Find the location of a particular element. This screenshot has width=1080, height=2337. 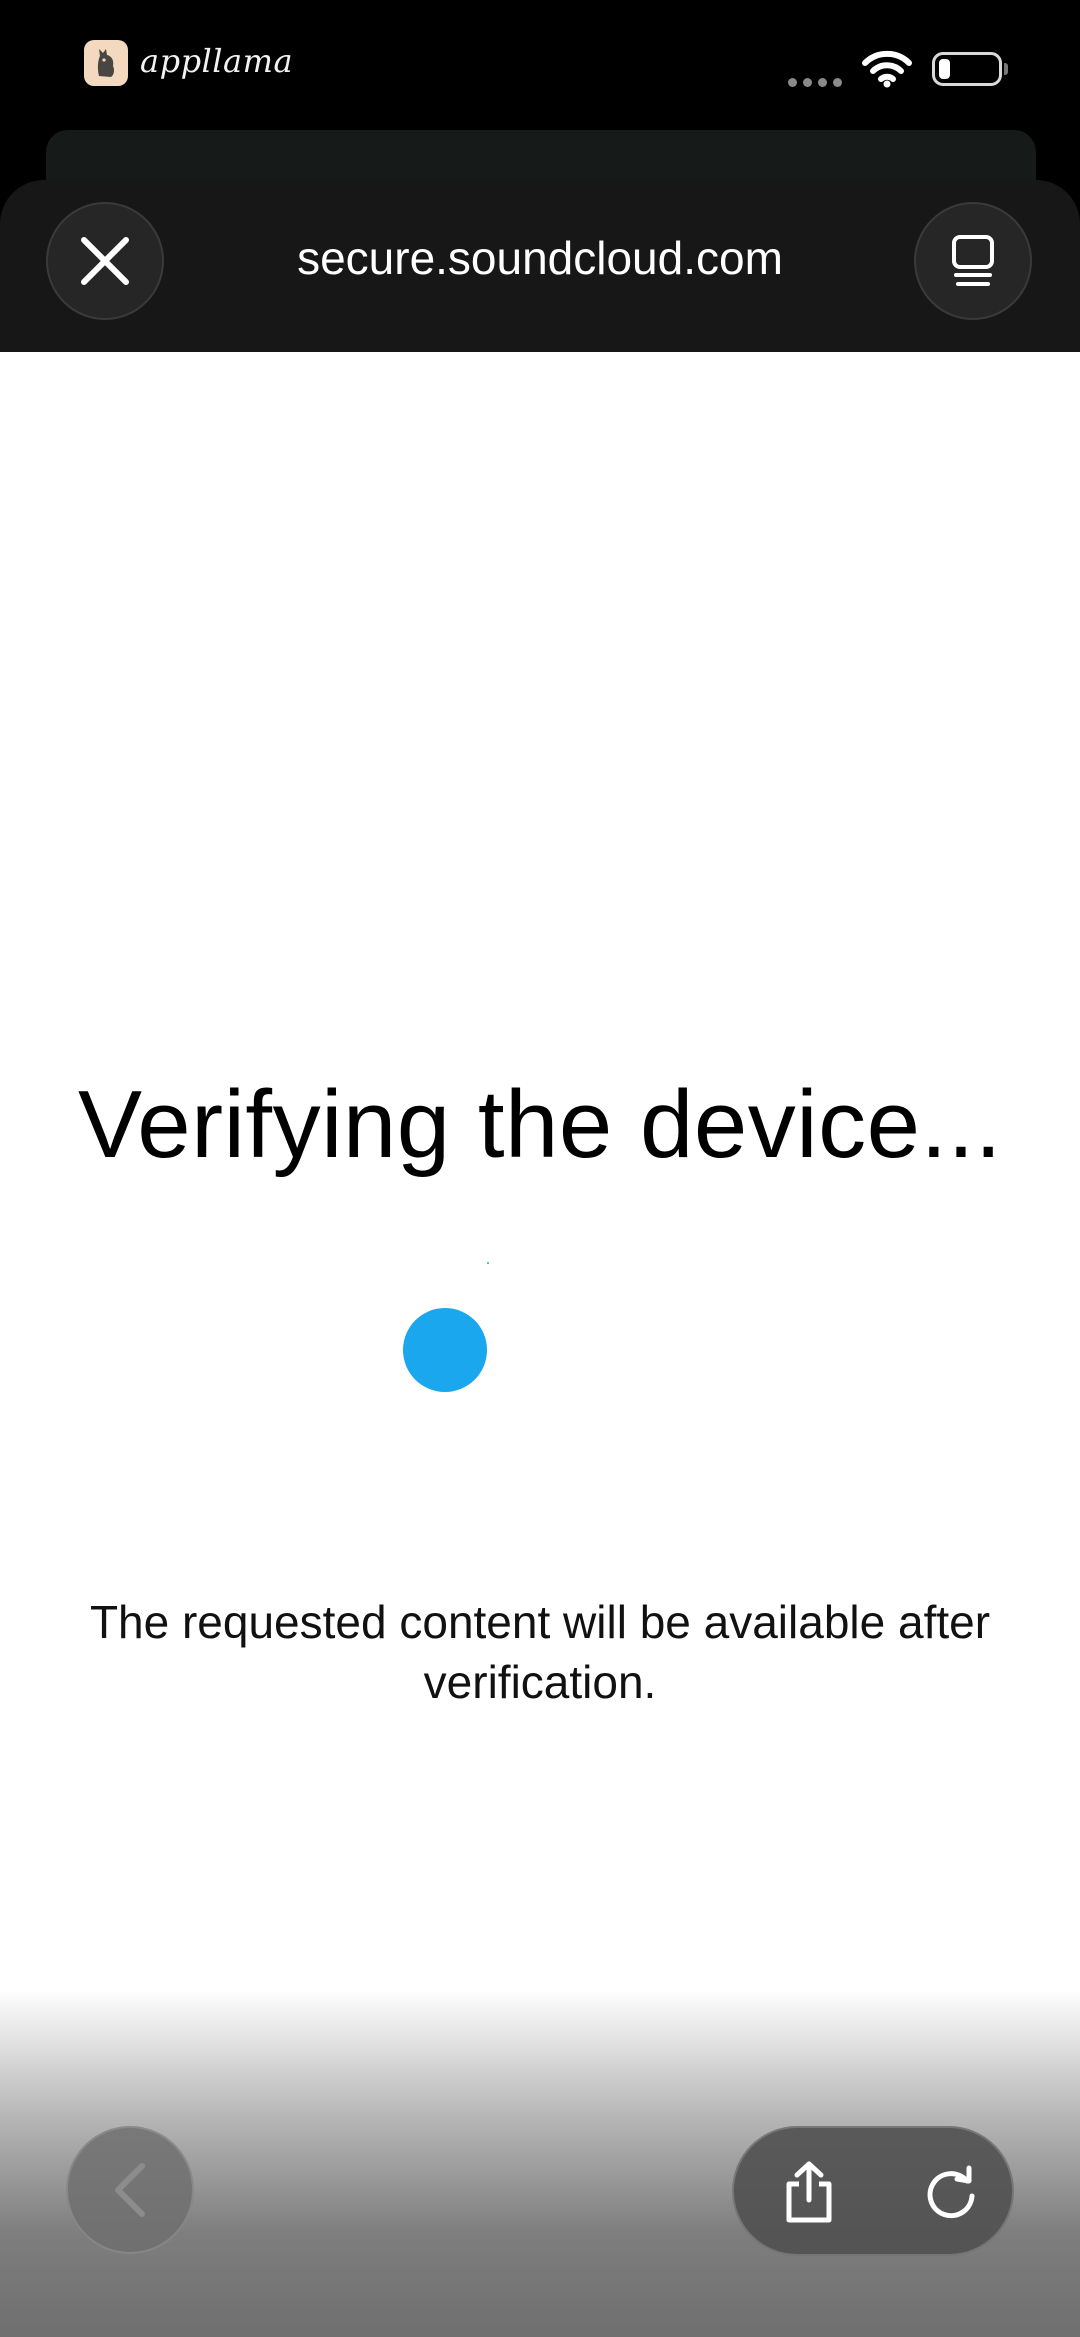

share-icon is located at coordinates (809, 2192).